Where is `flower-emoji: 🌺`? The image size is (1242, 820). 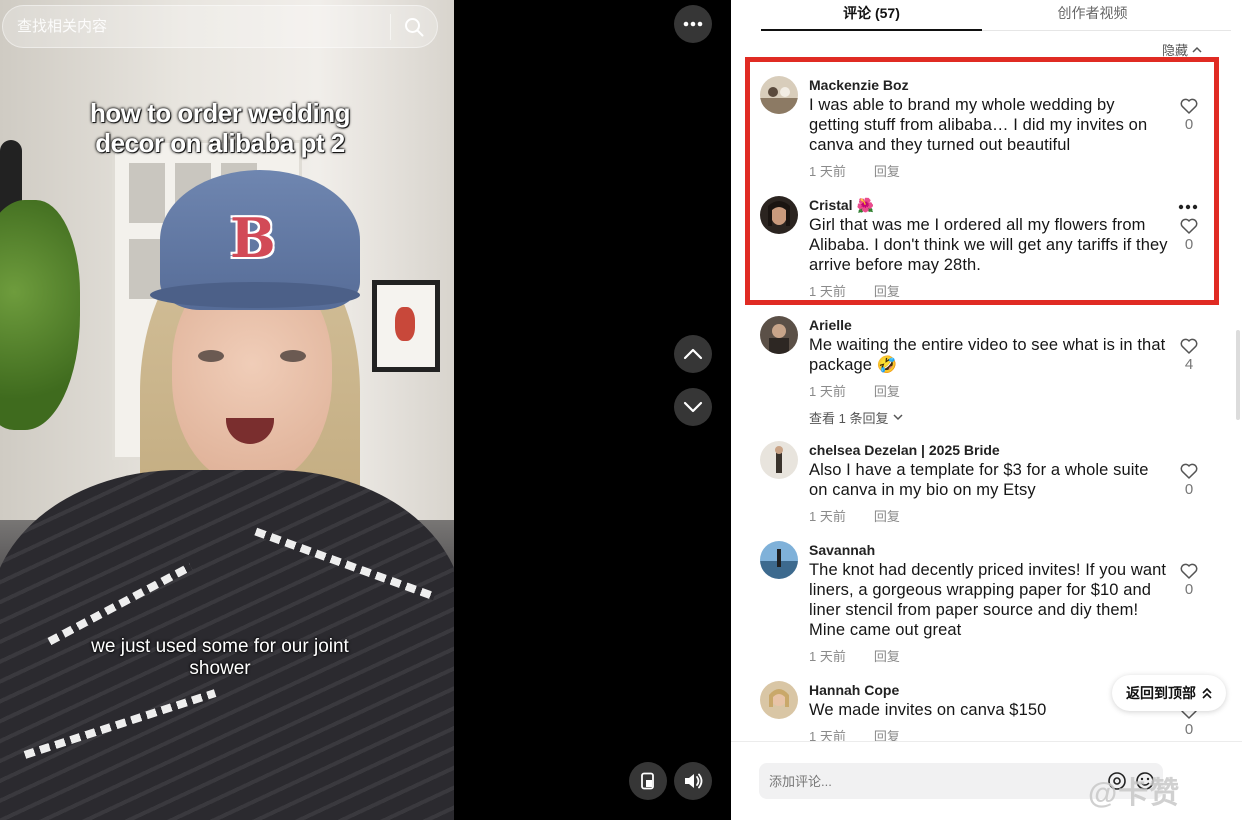 flower-emoji: 🌺 is located at coordinates (865, 205).